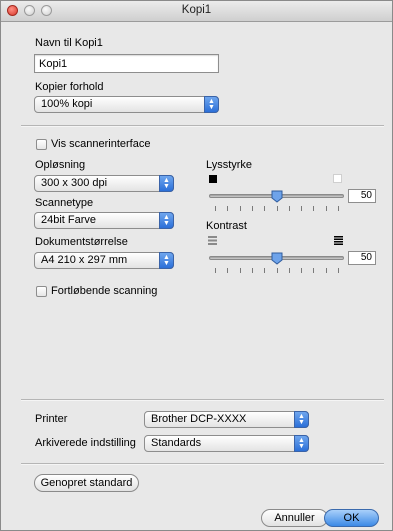 The width and height of the screenshot is (393, 531). I want to click on printer-value: Brother DCP-XXXX, so click(199, 419).